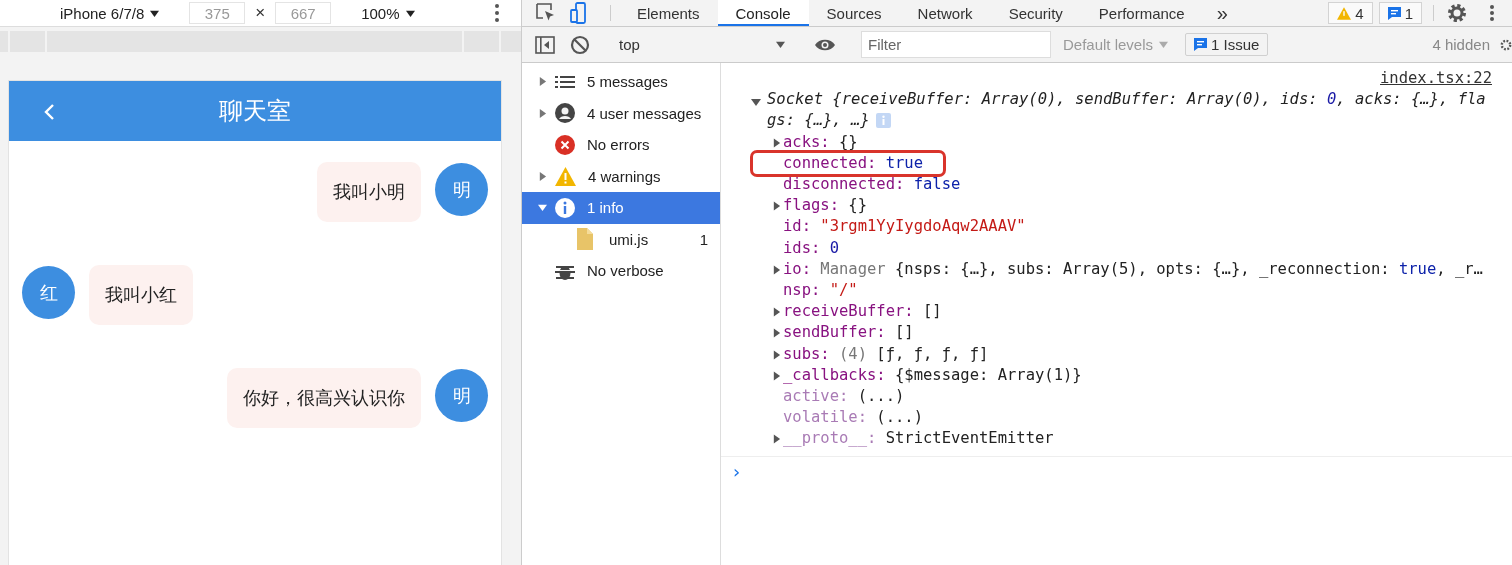 The width and height of the screenshot is (1512, 565). What do you see at coordinates (621, 113) in the screenshot?
I see `sidebar-item: 4 user messages` at bounding box center [621, 113].